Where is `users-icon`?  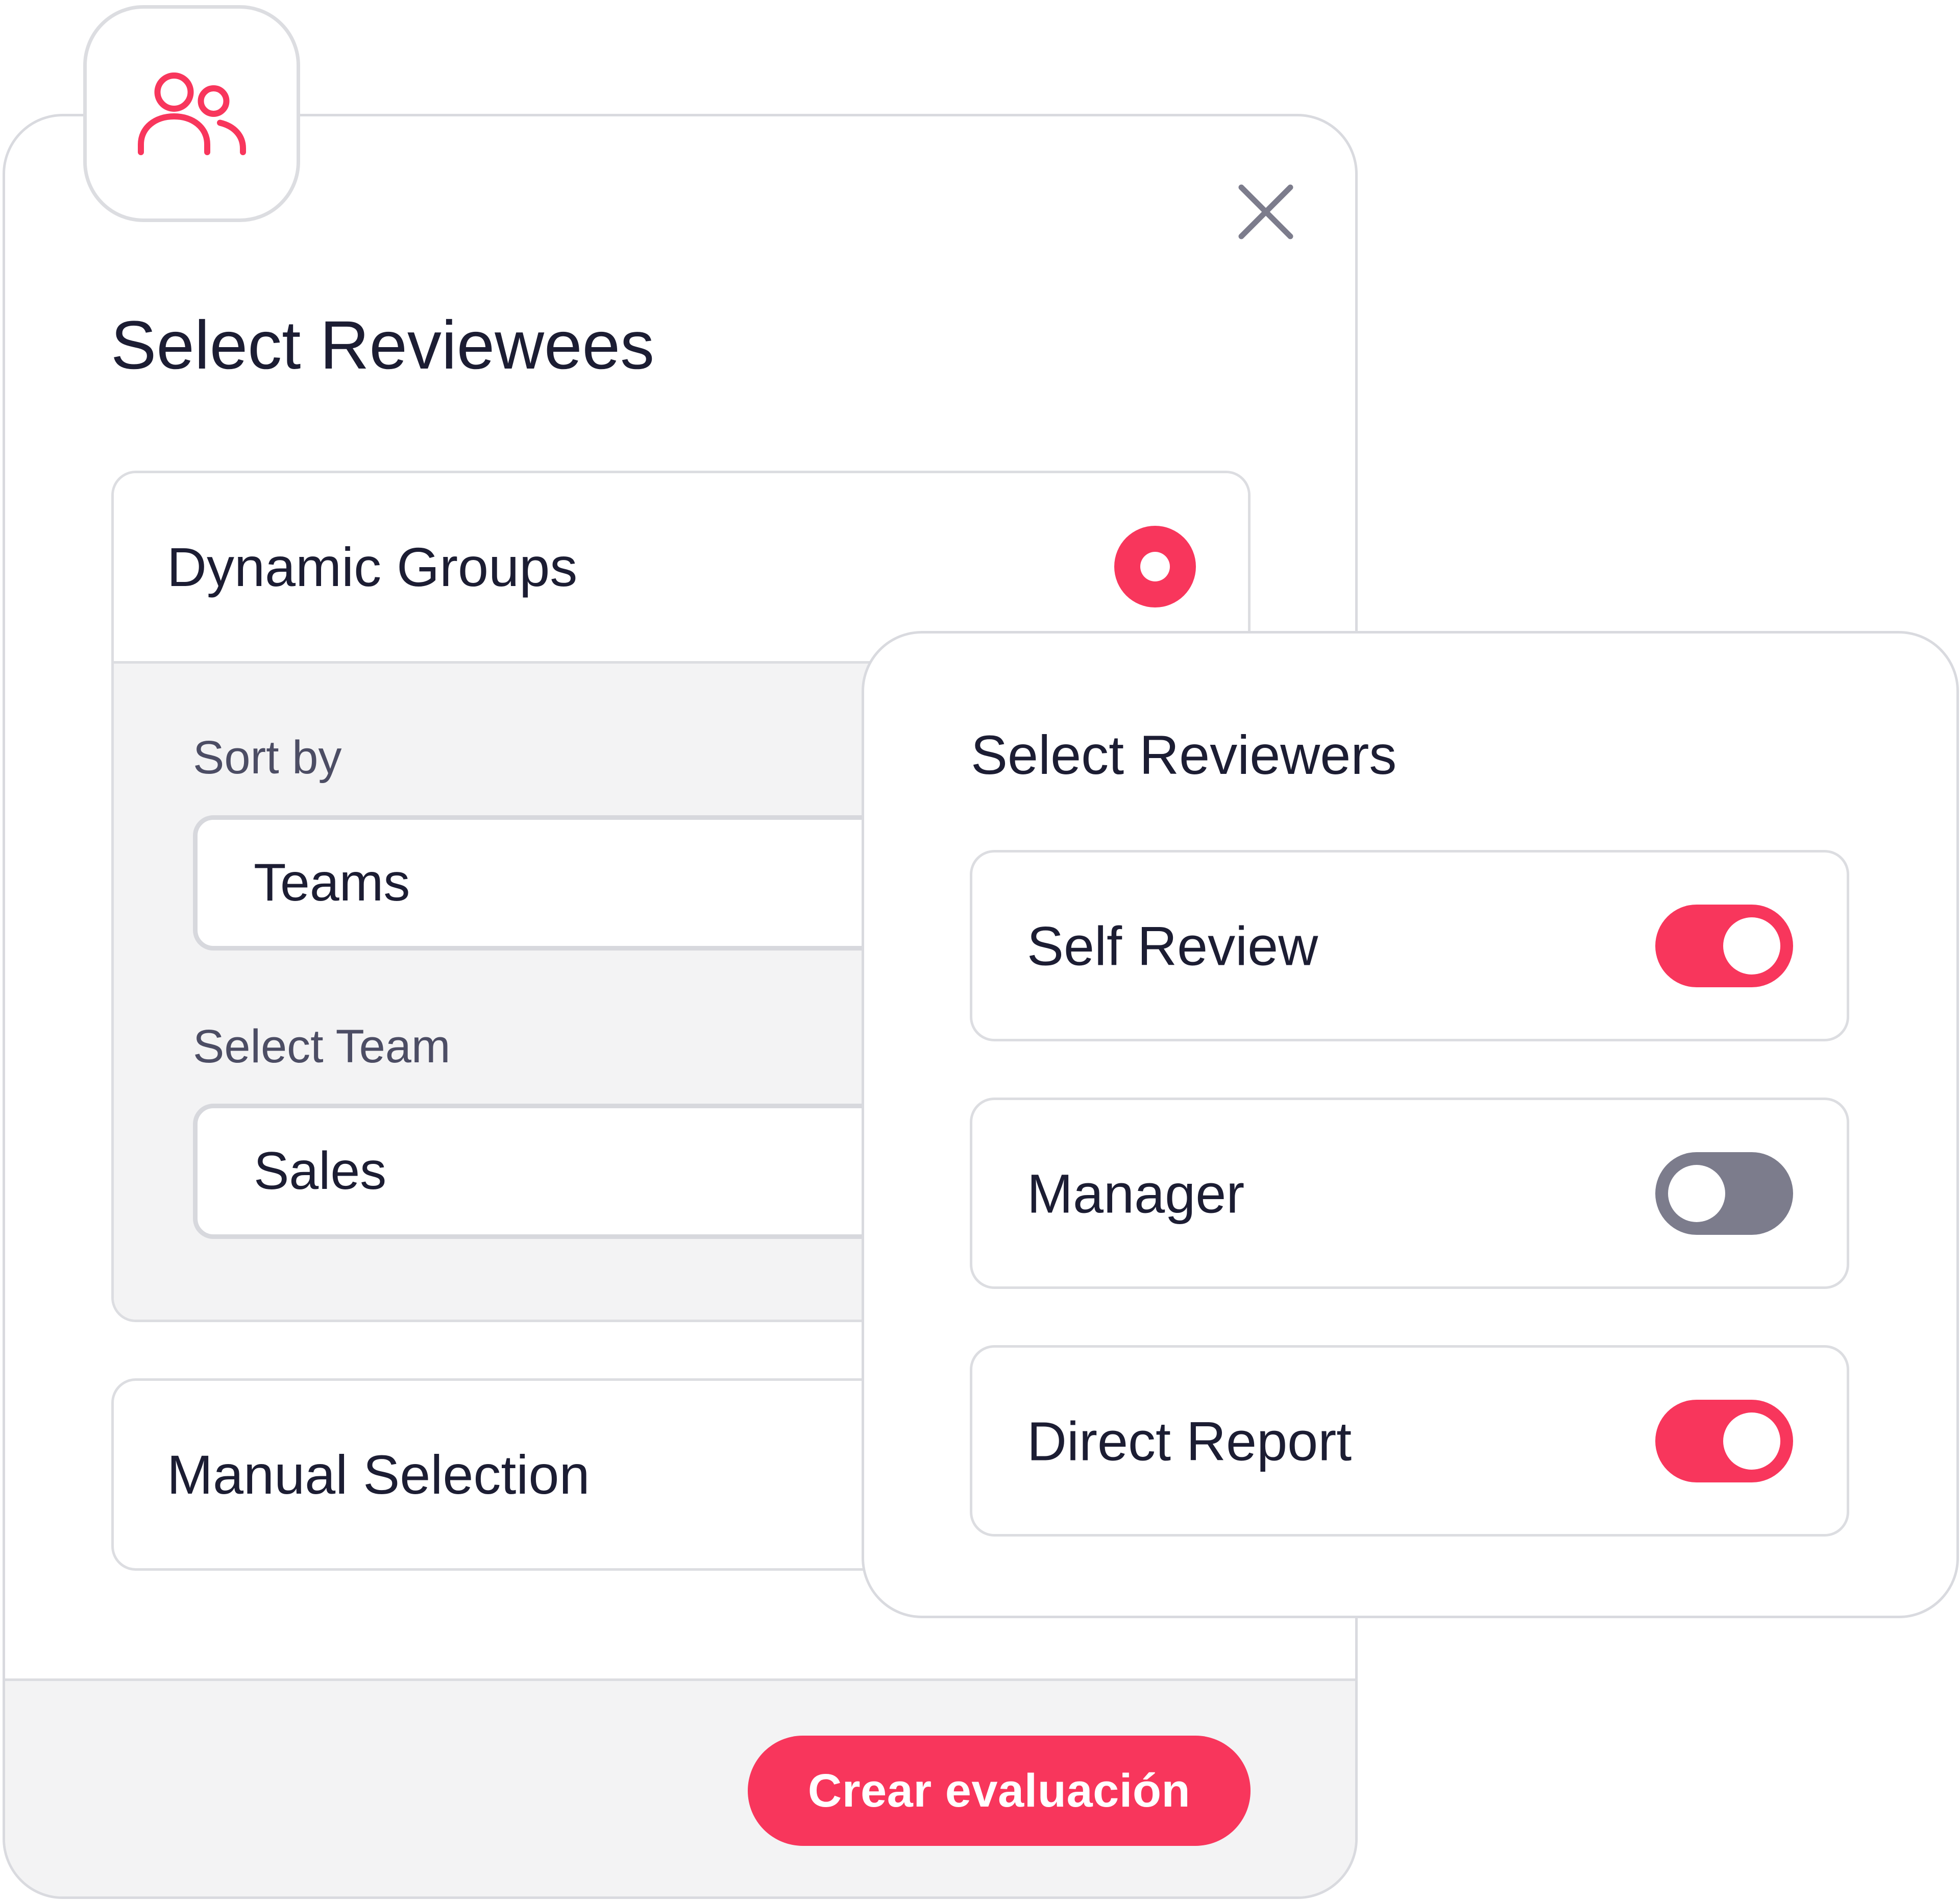
users-icon is located at coordinates (191, 113).